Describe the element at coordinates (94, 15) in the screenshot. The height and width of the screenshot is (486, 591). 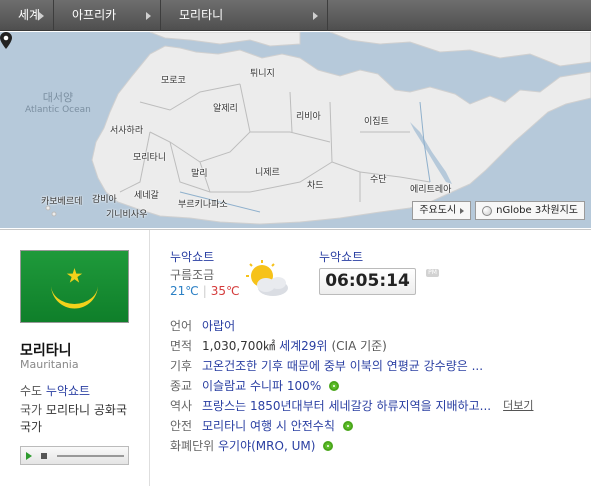
I see `breadcrumb-label: 아프리카` at that location.